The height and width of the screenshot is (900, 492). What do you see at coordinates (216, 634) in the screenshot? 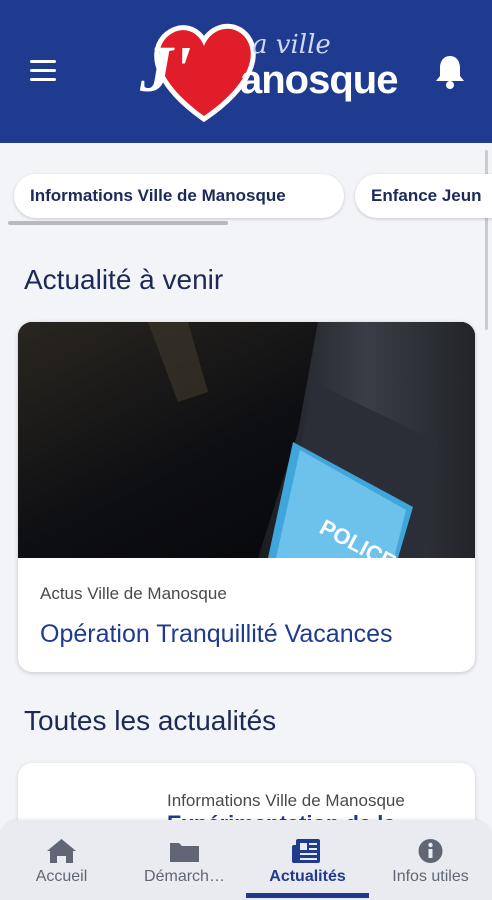
I see `featured-news-title: Opération Tranquillité Vacances` at bounding box center [216, 634].